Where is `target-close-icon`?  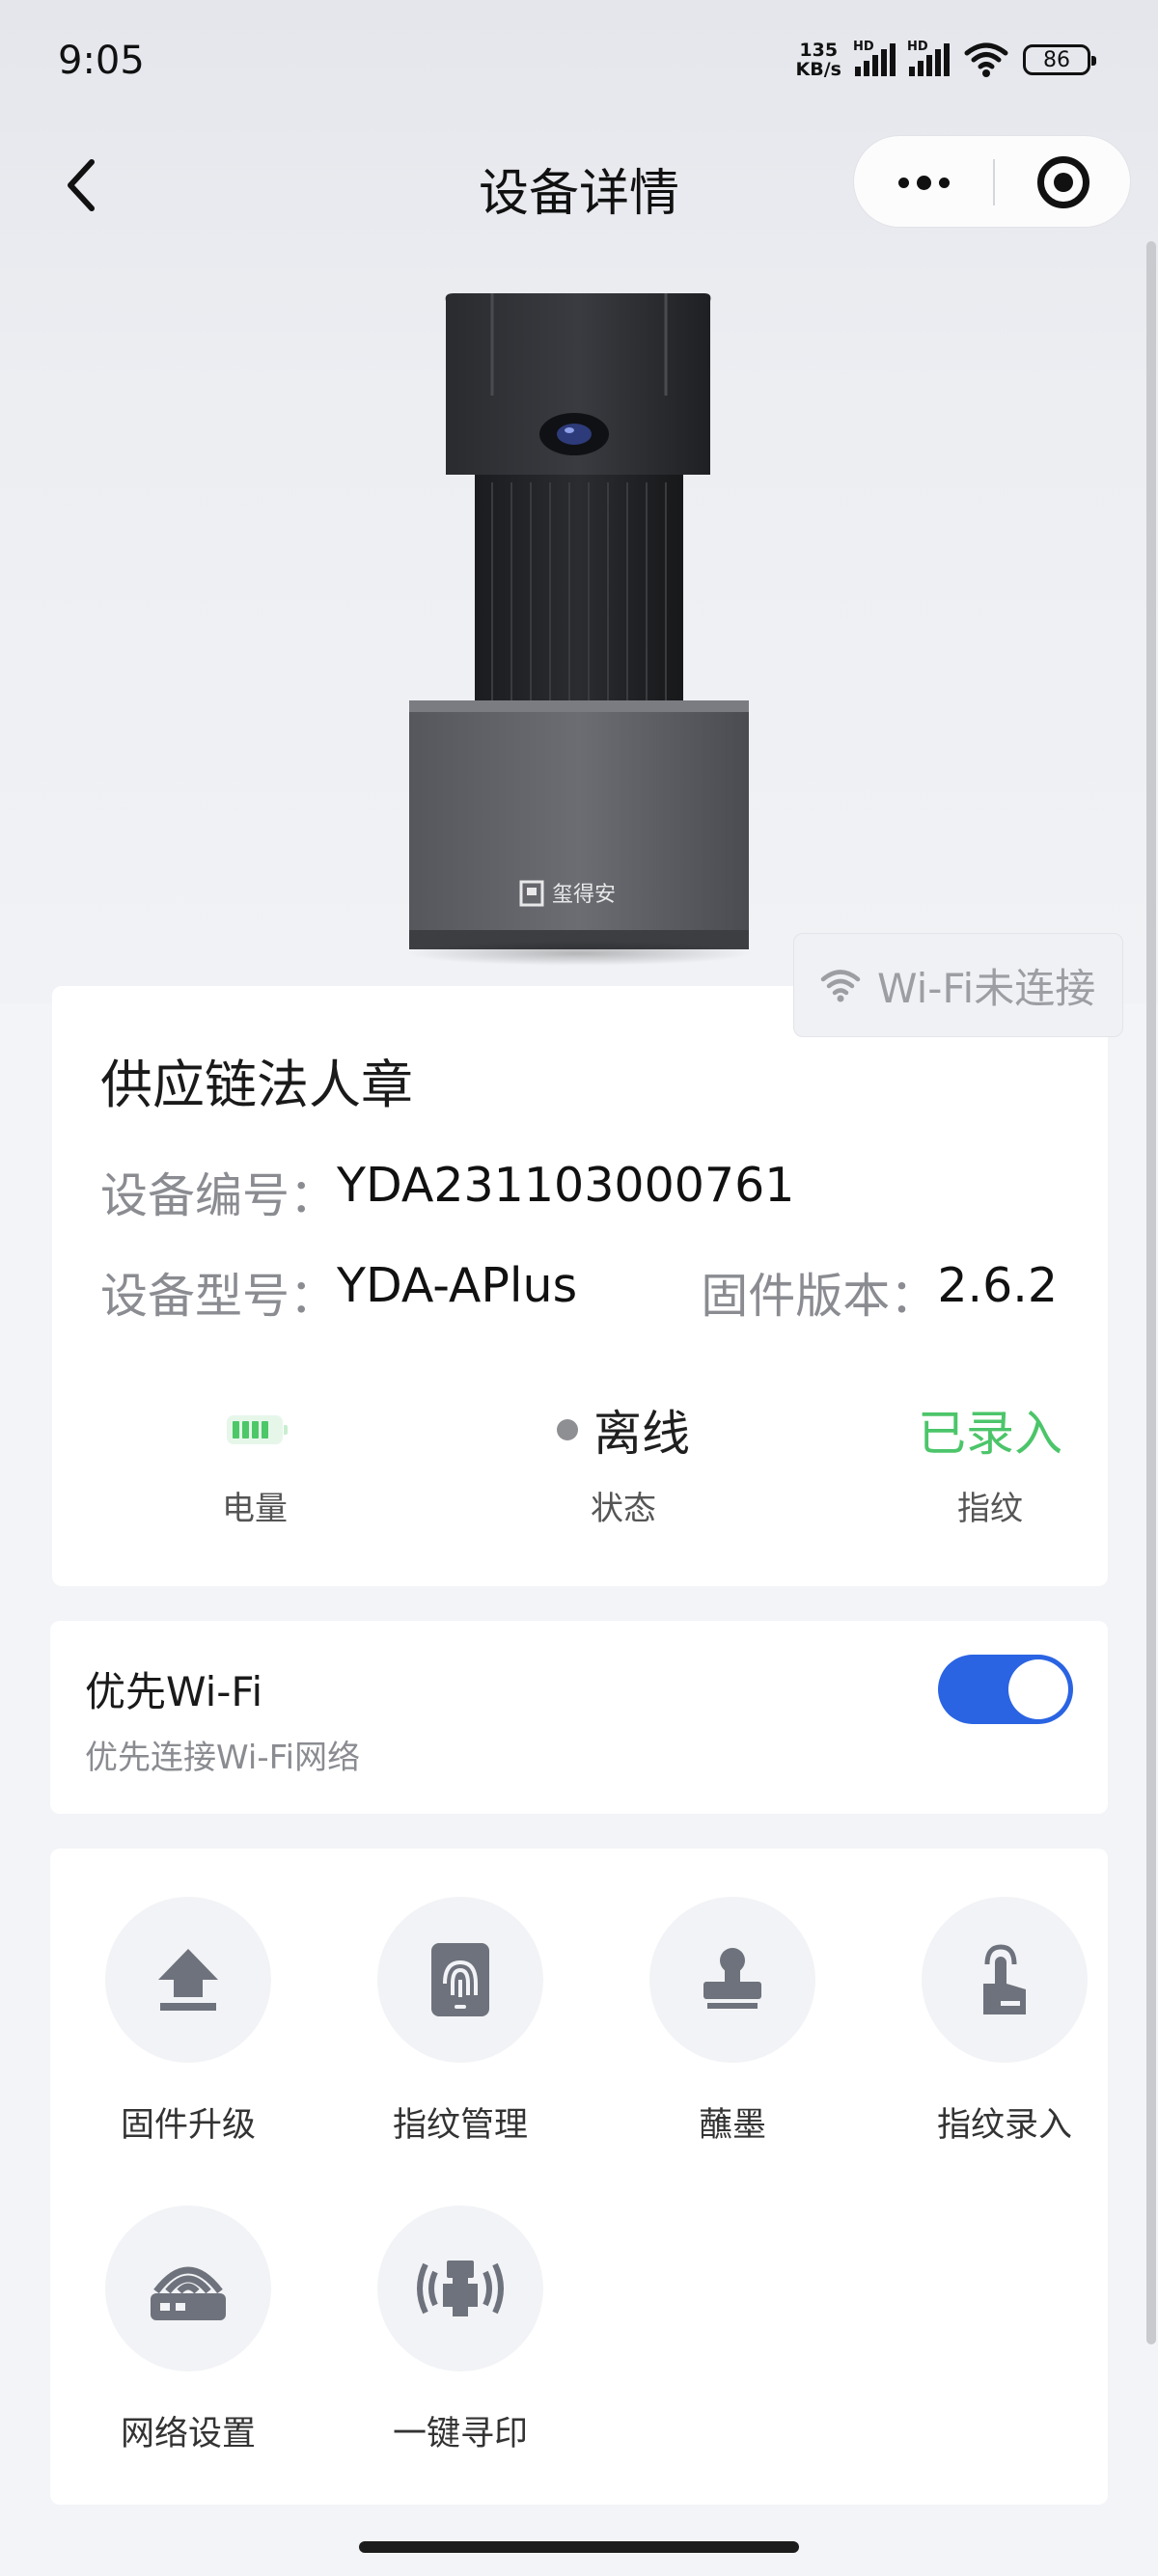 target-close-icon is located at coordinates (1063, 182).